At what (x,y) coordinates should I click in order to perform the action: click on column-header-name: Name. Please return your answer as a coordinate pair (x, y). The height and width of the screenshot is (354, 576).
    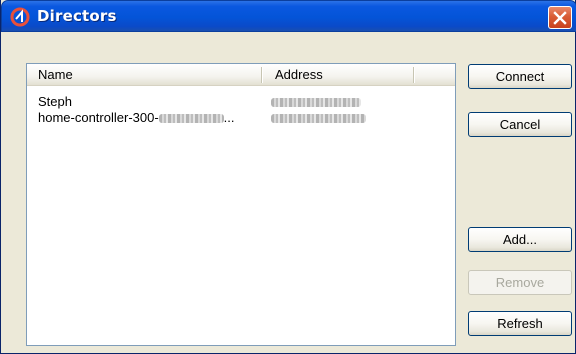
    Looking at the image, I should click on (55, 75).